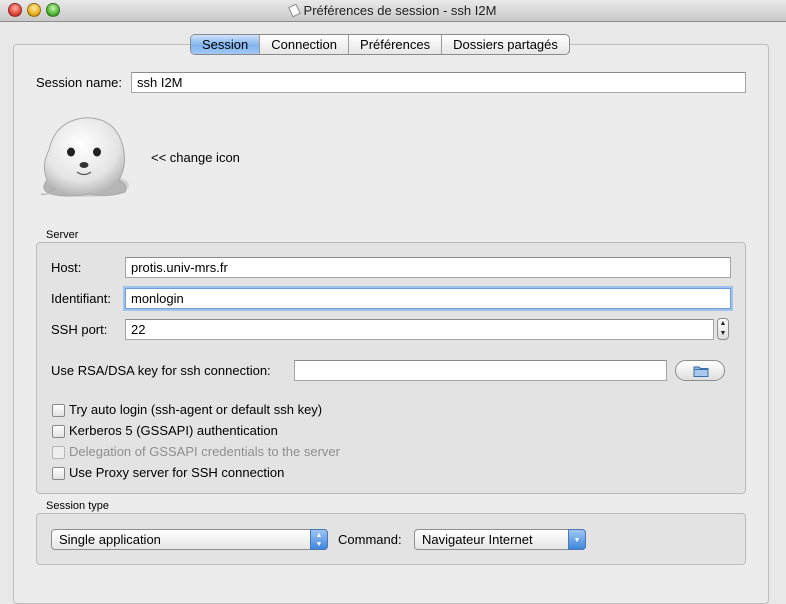  Describe the element at coordinates (396, 44) in the screenshot. I see `tab-preferences: Préférences` at that location.